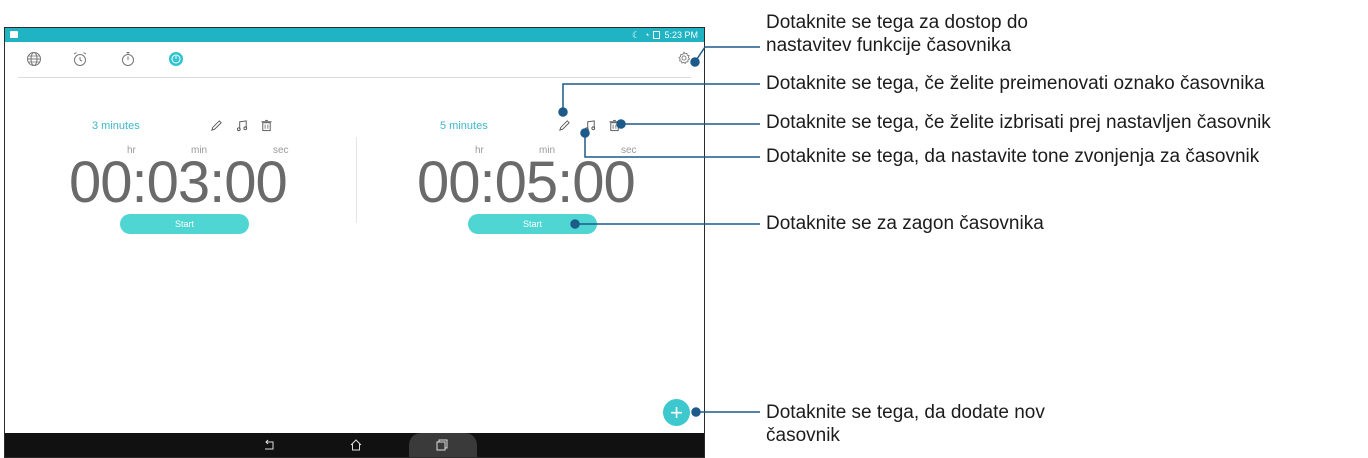  I want to click on status-icons: ☾ ◔ 5:23 PM, so click(665, 35).